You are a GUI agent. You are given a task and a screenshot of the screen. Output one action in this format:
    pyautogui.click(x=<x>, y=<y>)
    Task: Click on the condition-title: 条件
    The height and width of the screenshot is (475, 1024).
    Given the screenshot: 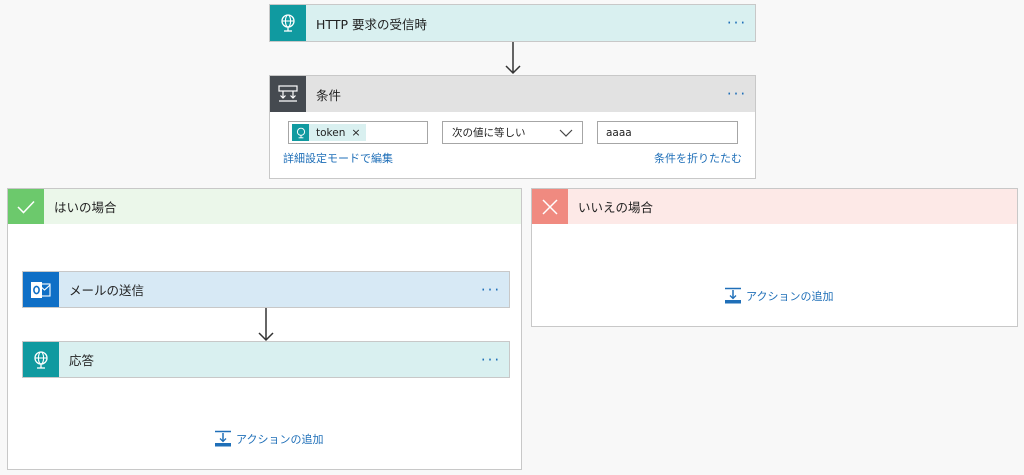 What is the action you would take?
    pyautogui.click(x=329, y=95)
    